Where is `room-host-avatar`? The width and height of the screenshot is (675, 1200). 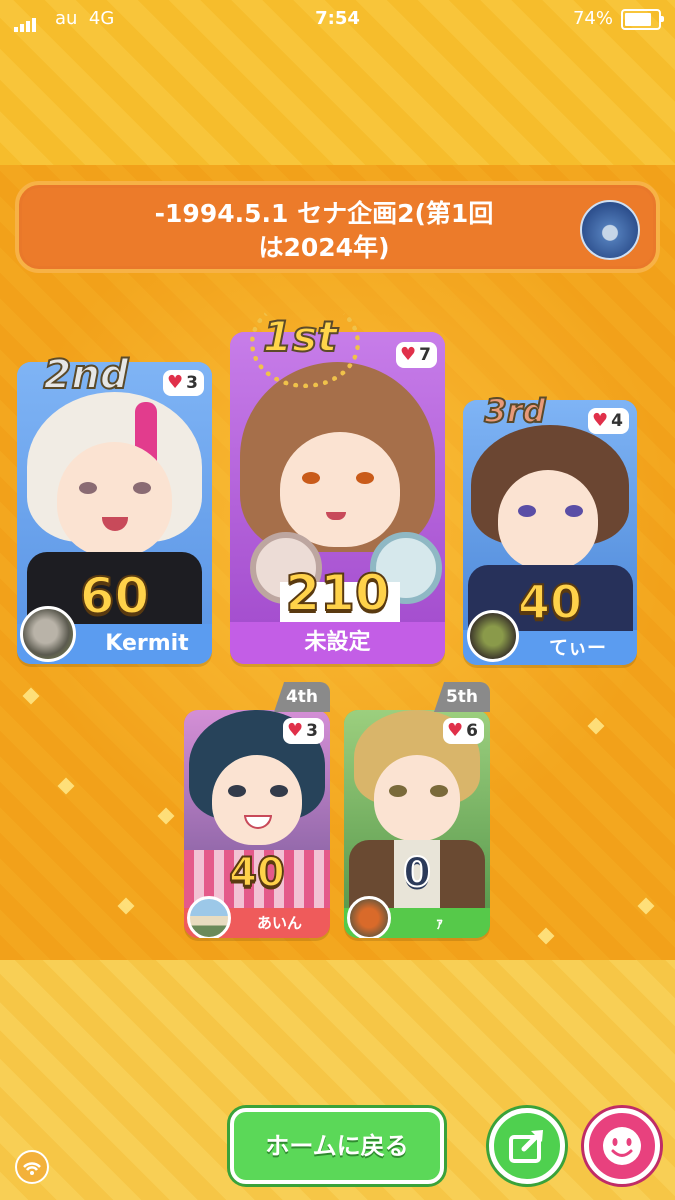
room-host-avatar is located at coordinates (610, 230).